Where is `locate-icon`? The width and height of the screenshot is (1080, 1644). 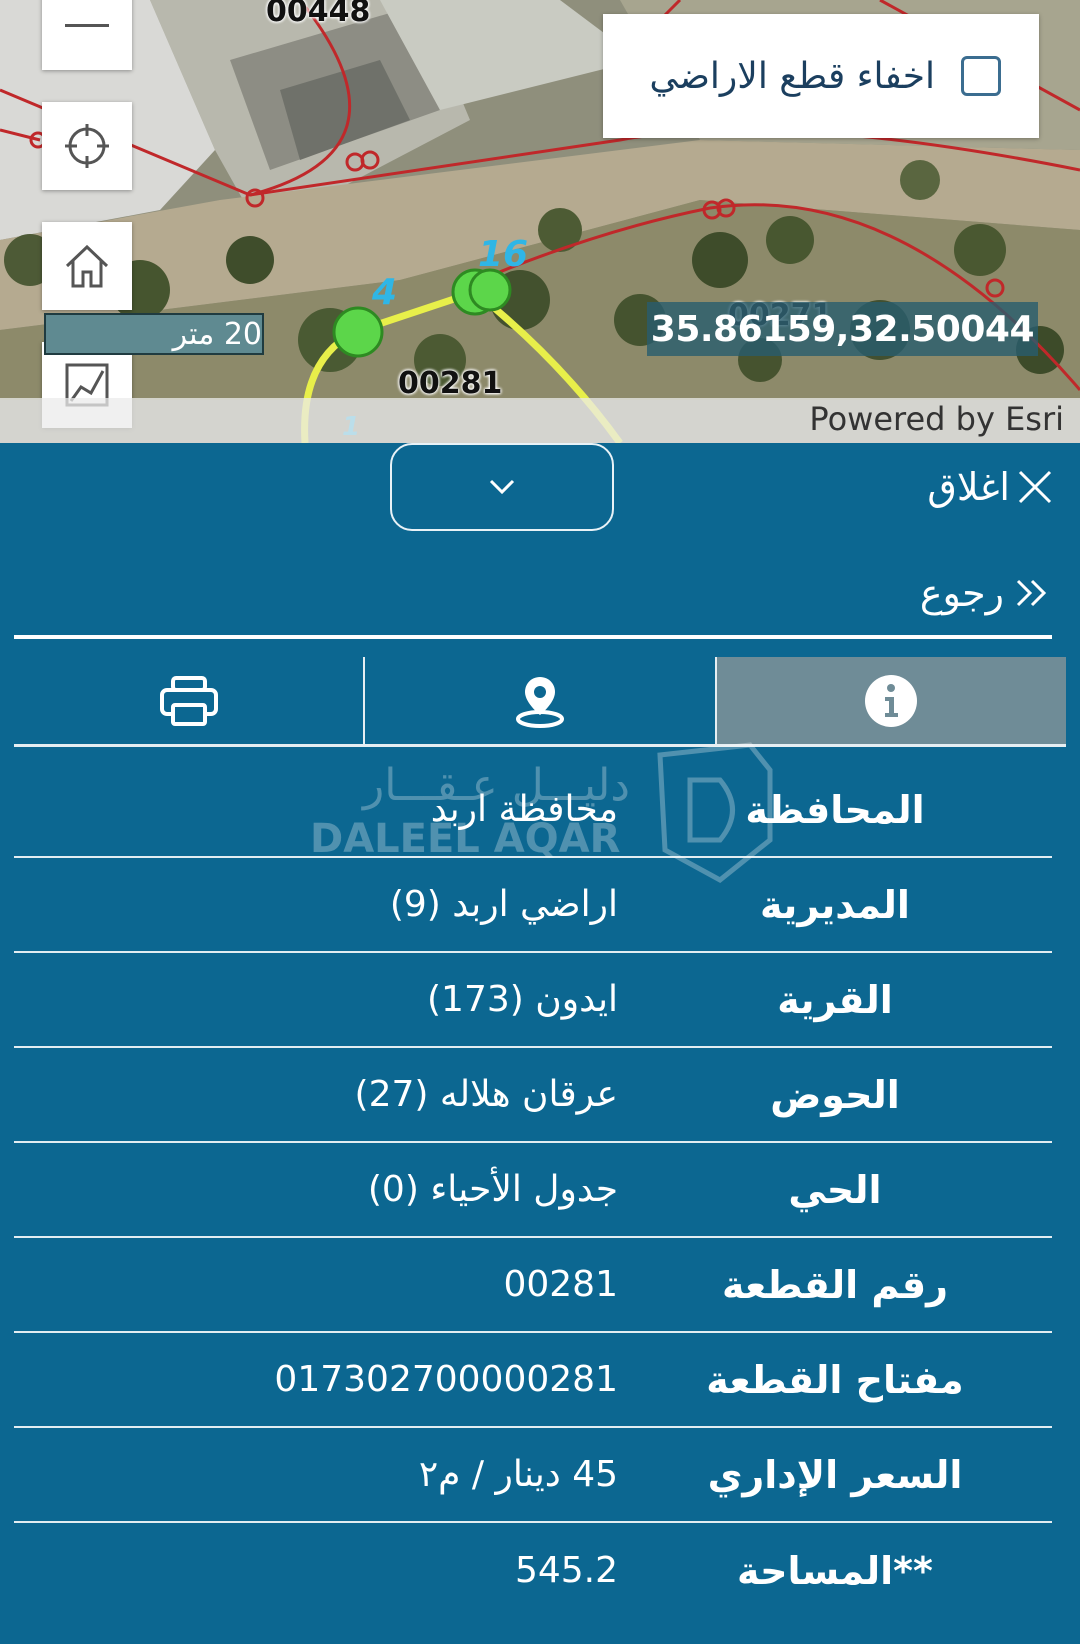
locate-icon is located at coordinates (87, 146).